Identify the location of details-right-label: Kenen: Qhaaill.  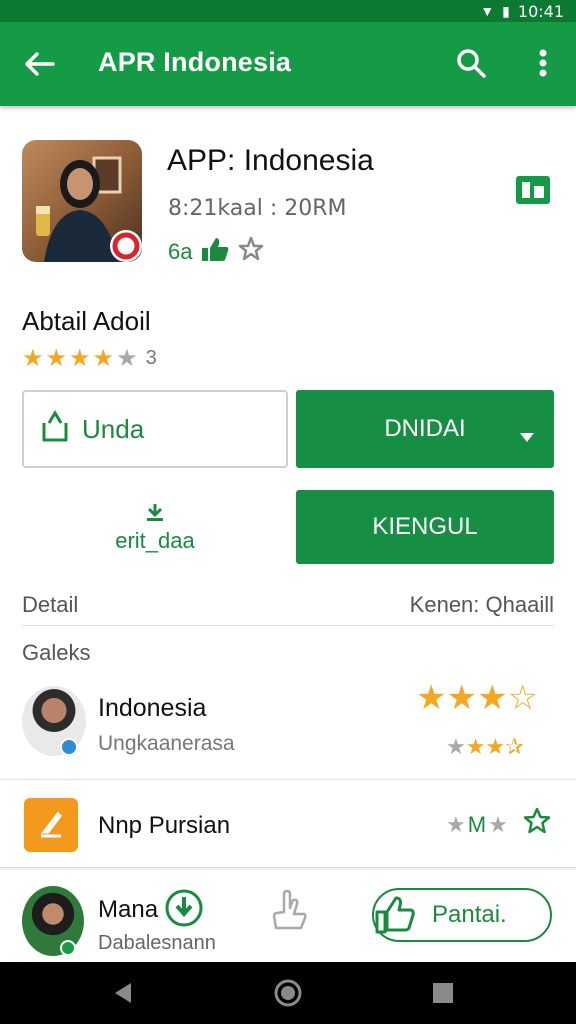
(482, 605).